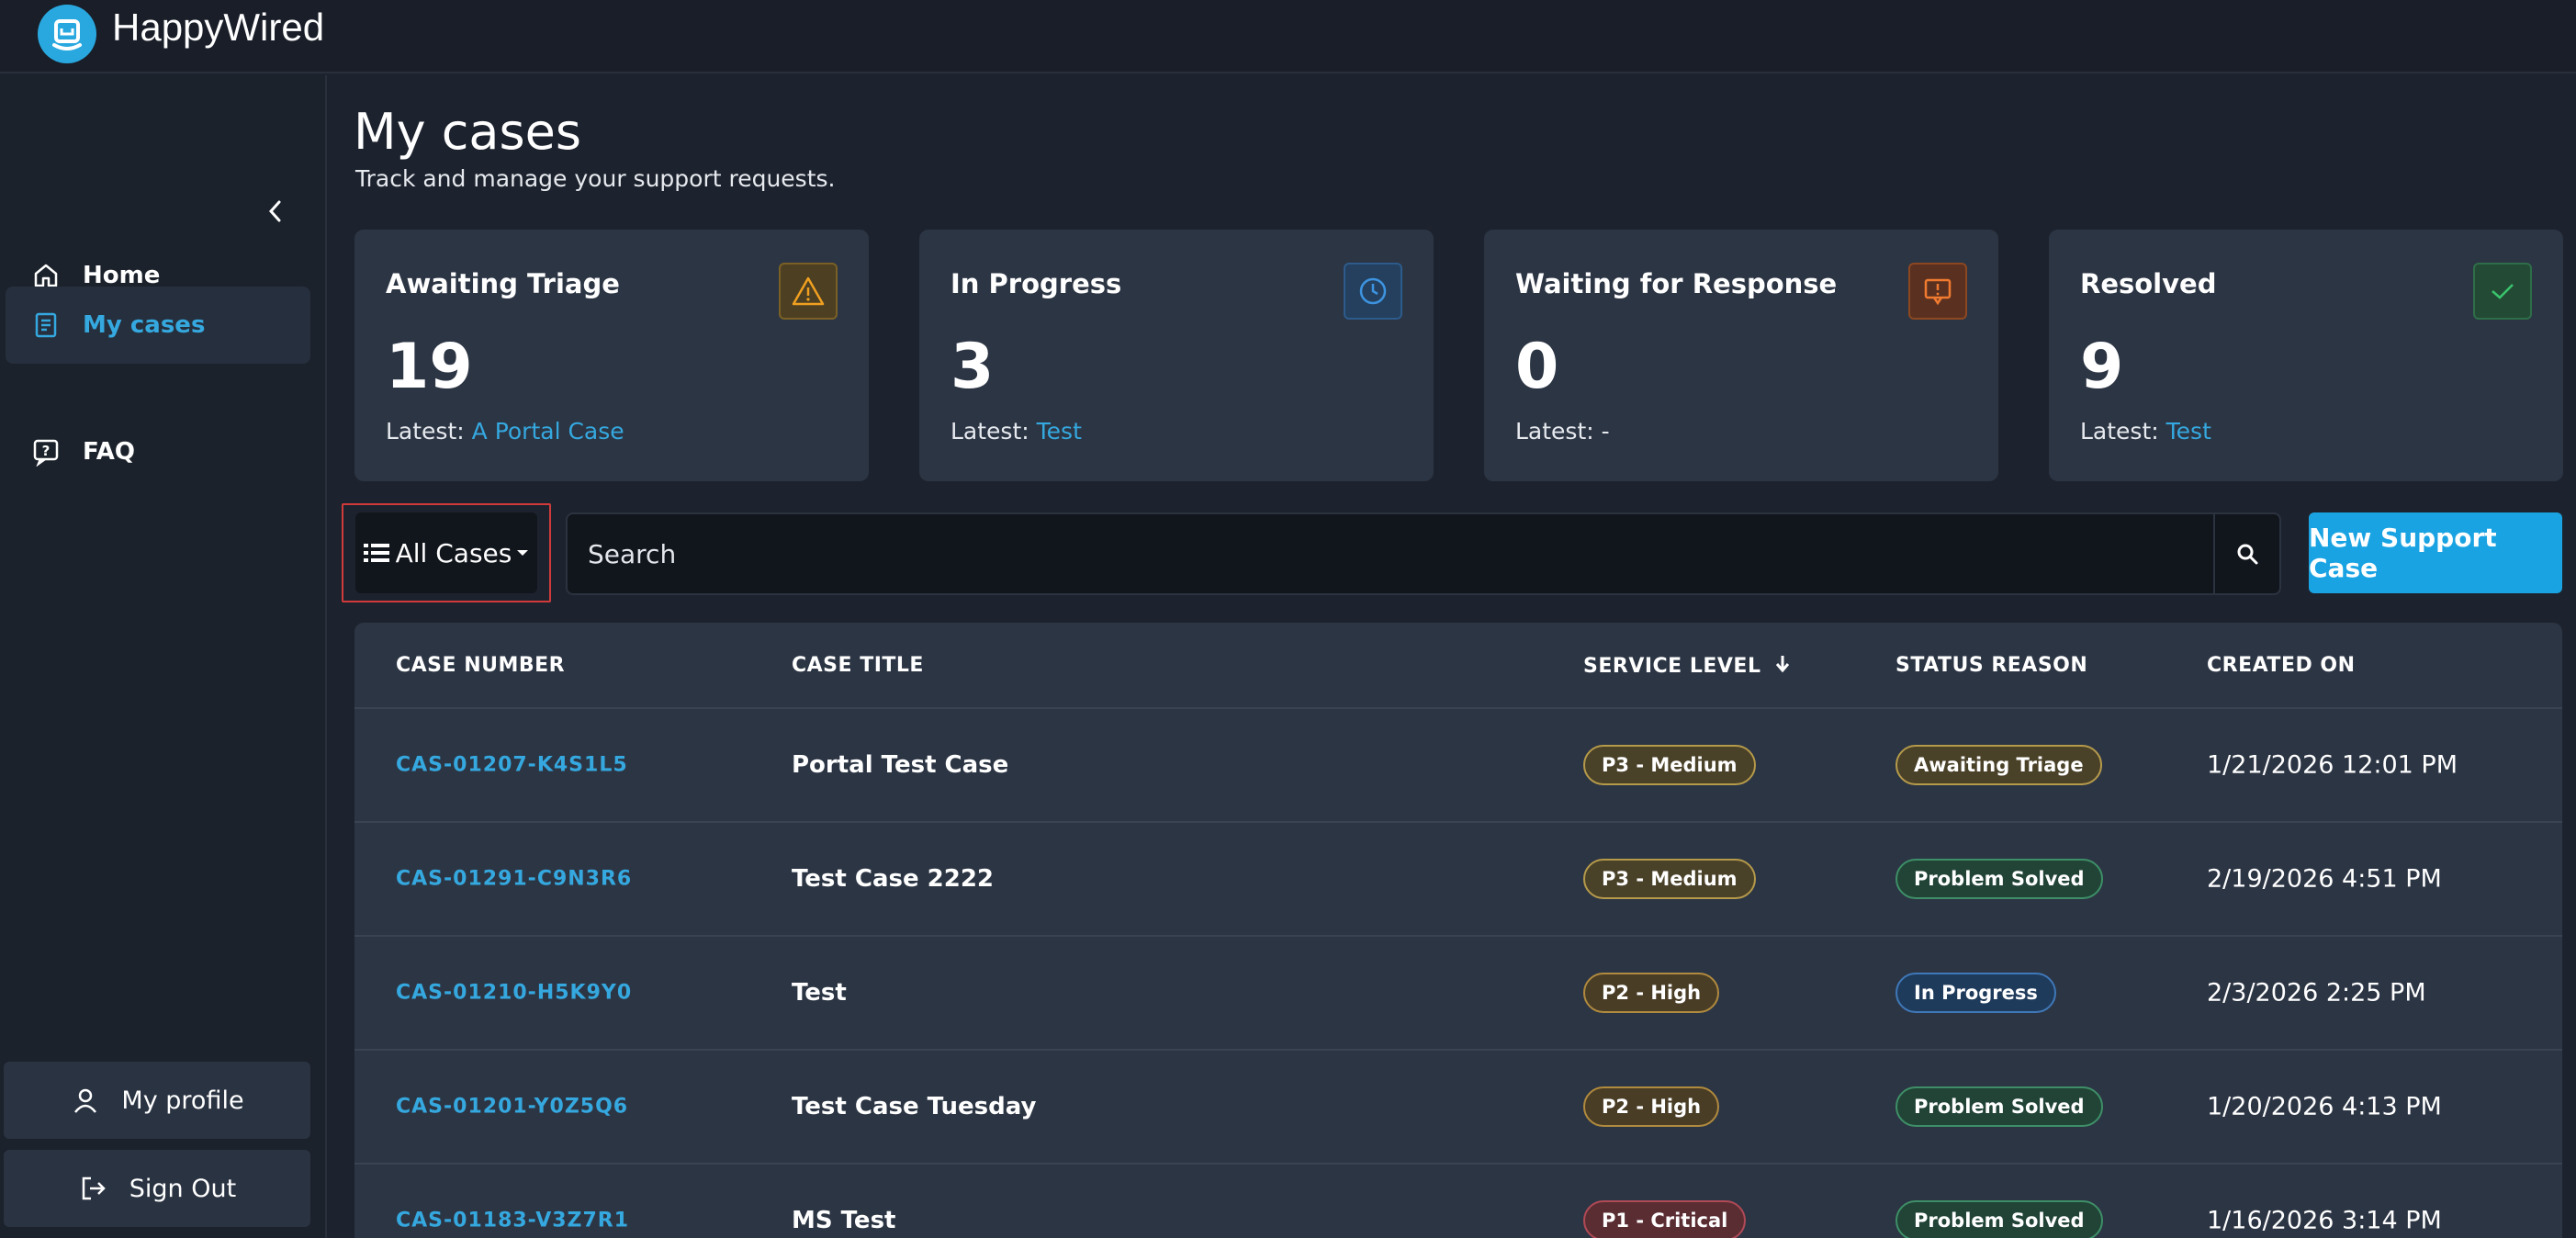 This screenshot has height=1238, width=2576. I want to click on column-header-case-title: CASE TITLE, so click(858, 665).